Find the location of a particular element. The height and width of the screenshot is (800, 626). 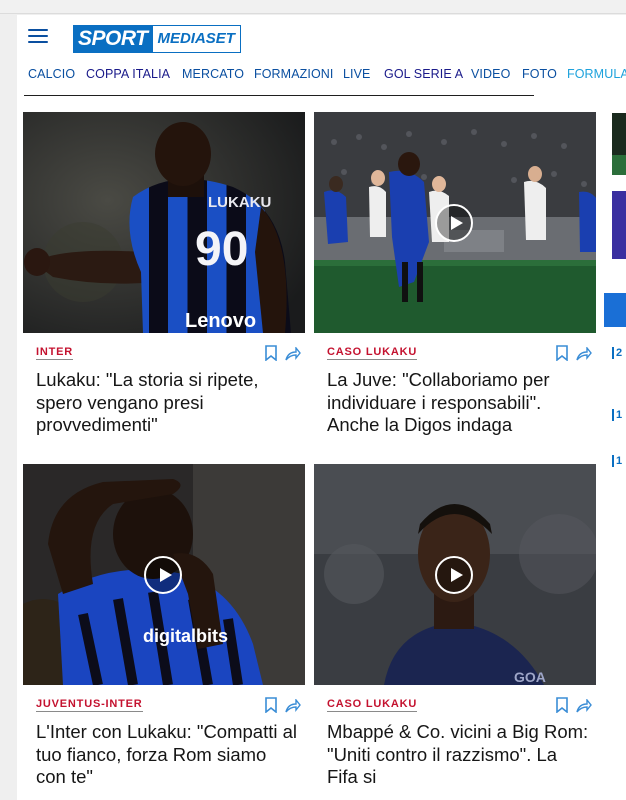

nav-item-foto: FOTO is located at coordinates (539, 74).